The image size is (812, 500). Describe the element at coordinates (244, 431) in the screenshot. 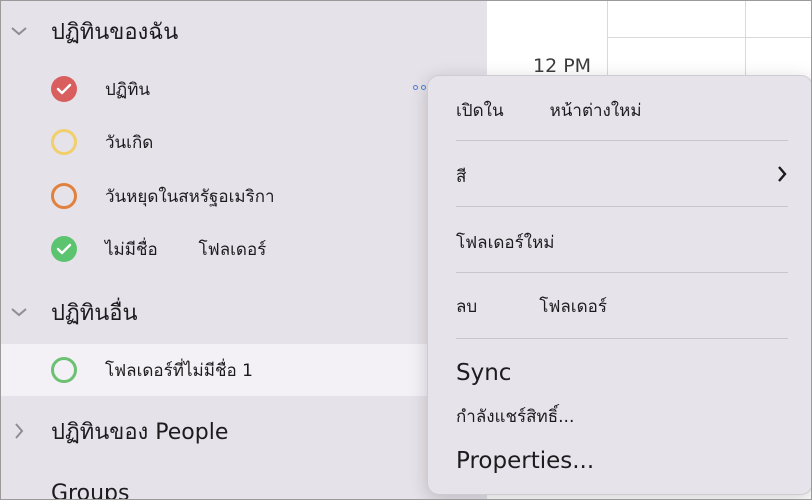

I see `section-people-calendars: ปฏิทินของ People` at that location.